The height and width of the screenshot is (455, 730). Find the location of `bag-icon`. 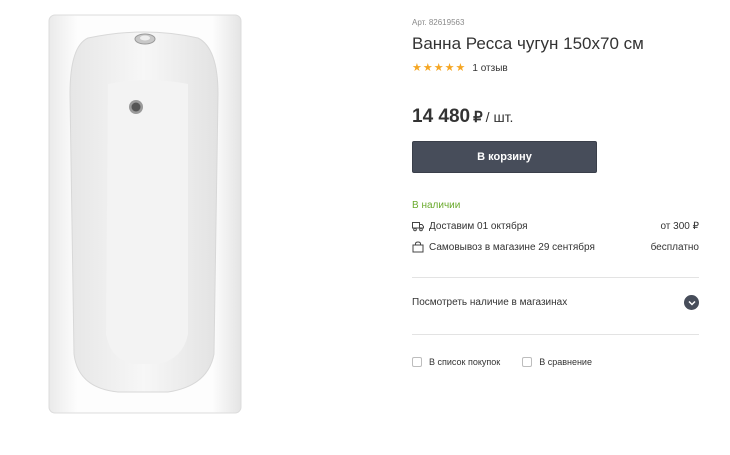

bag-icon is located at coordinates (418, 247).